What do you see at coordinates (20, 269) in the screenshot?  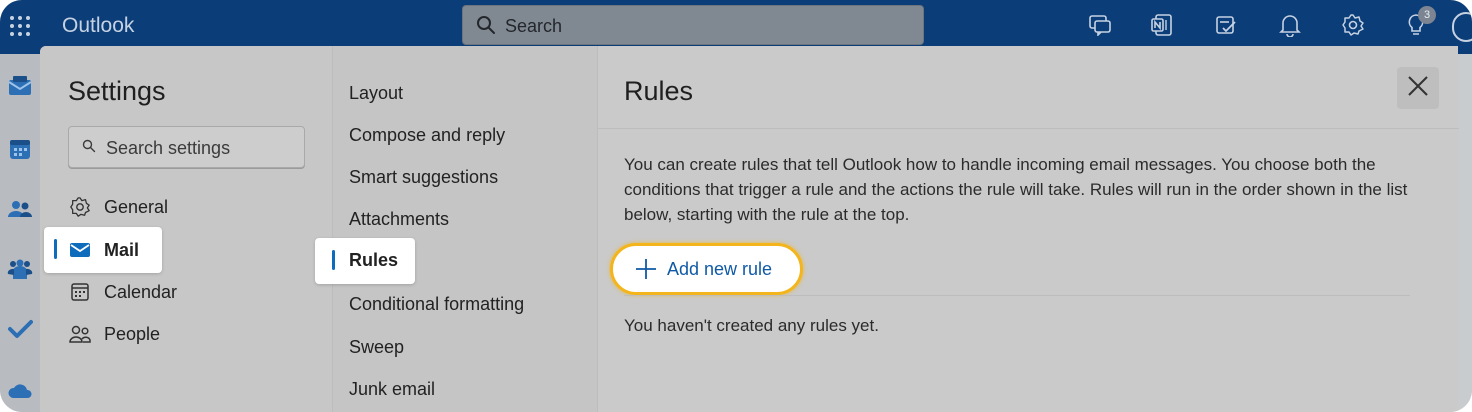 I see `groups-icon` at bounding box center [20, 269].